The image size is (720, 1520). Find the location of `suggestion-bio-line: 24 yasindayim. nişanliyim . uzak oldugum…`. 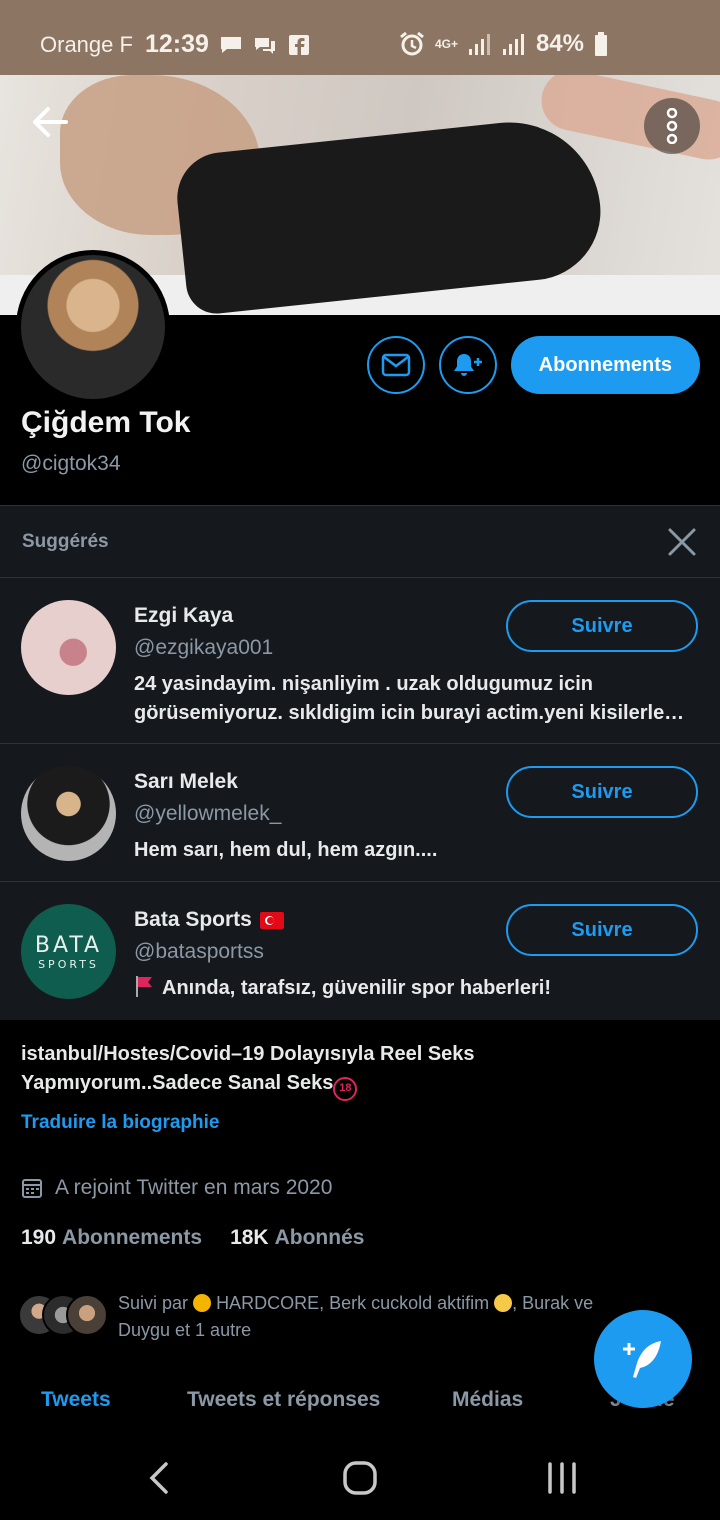

suggestion-bio-line: 24 yasindayim. nişanliyim . uzak oldugum… is located at coordinates (364, 684).